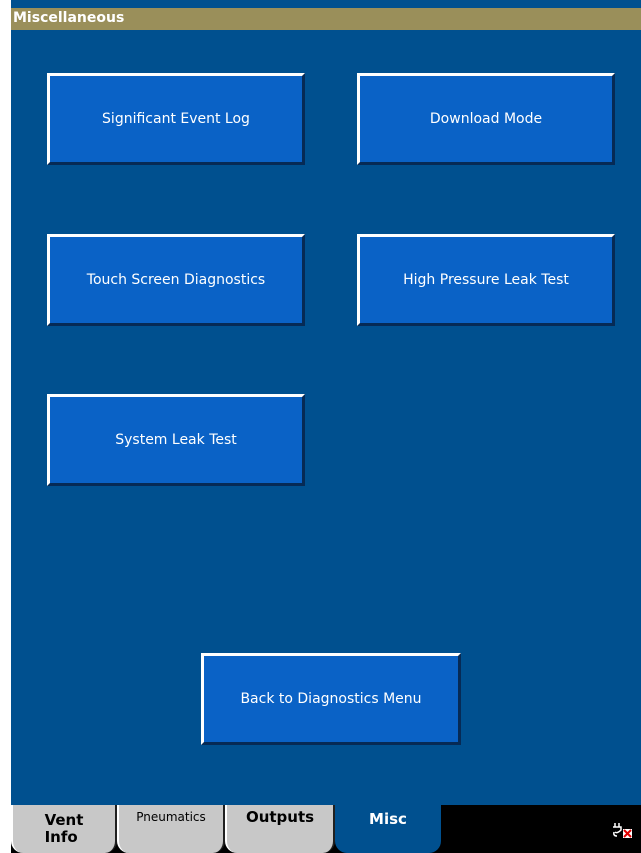  I want to click on back-to-diagnostics-menu-button: Back to Diagnostics Menu, so click(331, 699).